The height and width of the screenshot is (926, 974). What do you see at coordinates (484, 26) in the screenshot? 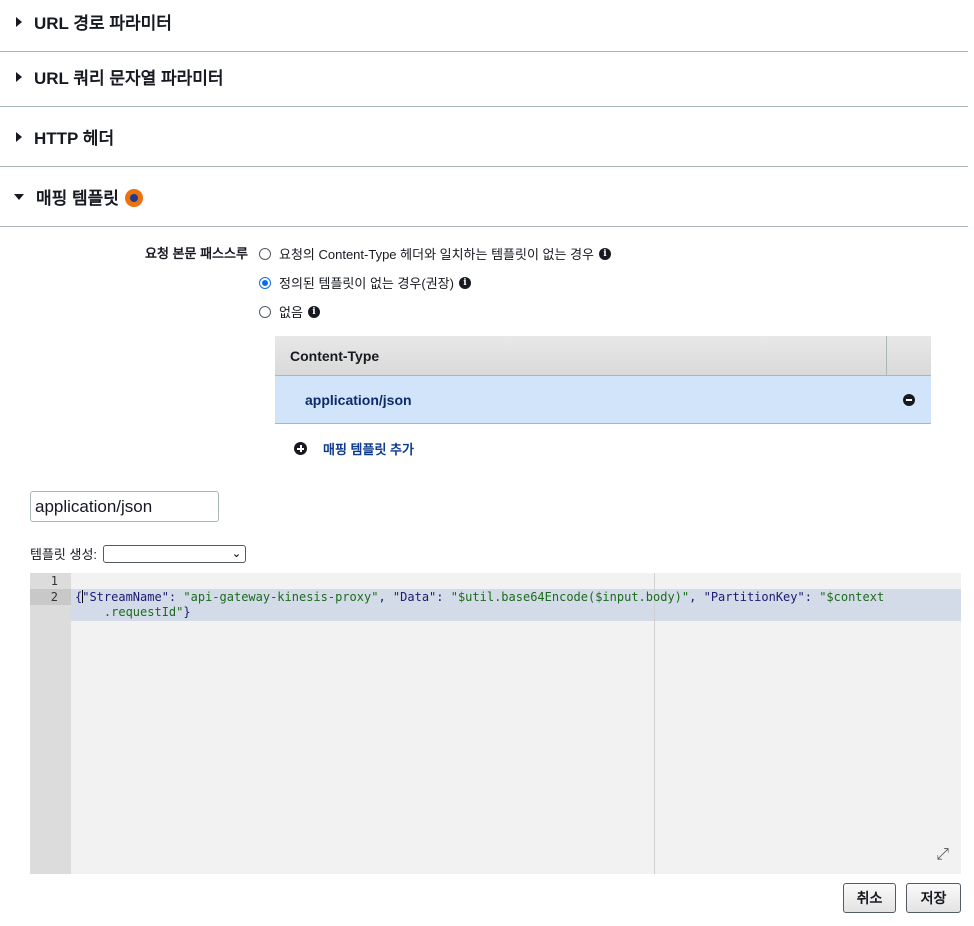
I see `section-url-path-params: URL 경로 파라미터` at bounding box center [484, 26].